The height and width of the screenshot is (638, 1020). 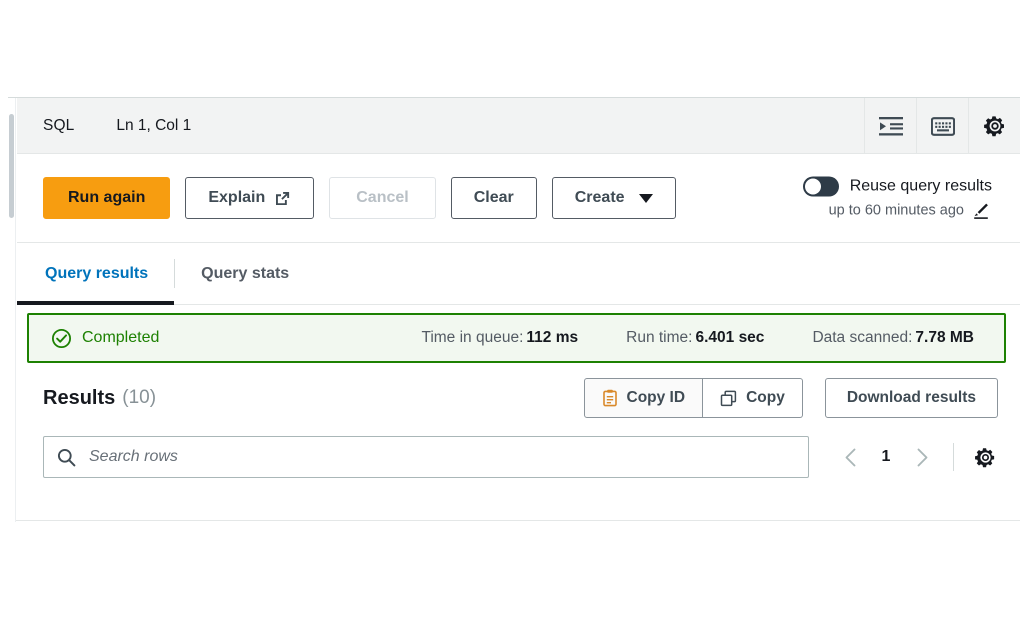 What do you see at coordinates (728, 398) in the screenshot?
I see `copy-duplicate-icon` at bounding box center [728, 398].